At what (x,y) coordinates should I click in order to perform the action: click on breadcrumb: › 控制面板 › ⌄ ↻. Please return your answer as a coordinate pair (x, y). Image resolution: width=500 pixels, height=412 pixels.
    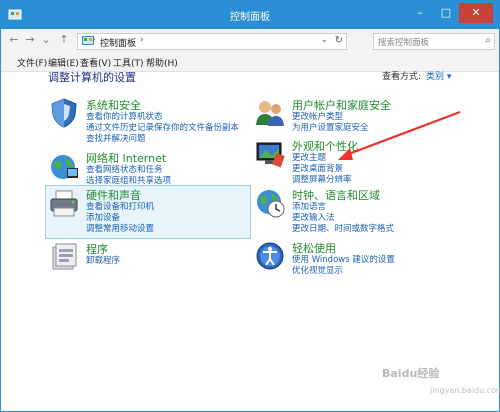
    Looking at the image, I should click on (212, 41).